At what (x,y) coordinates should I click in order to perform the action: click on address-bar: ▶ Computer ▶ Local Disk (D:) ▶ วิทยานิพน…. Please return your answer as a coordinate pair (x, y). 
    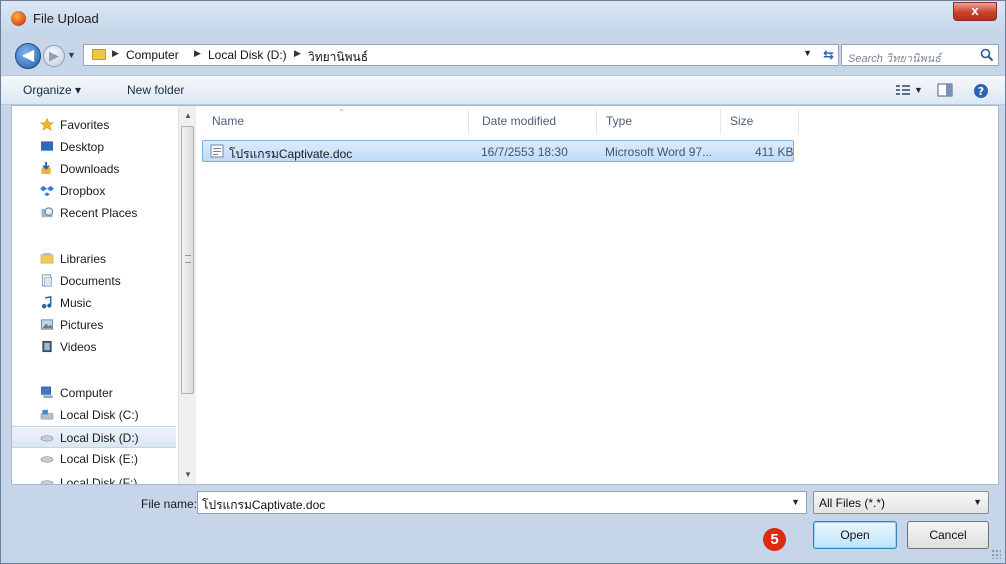
    Looking at the image, I should click on (461, 55).